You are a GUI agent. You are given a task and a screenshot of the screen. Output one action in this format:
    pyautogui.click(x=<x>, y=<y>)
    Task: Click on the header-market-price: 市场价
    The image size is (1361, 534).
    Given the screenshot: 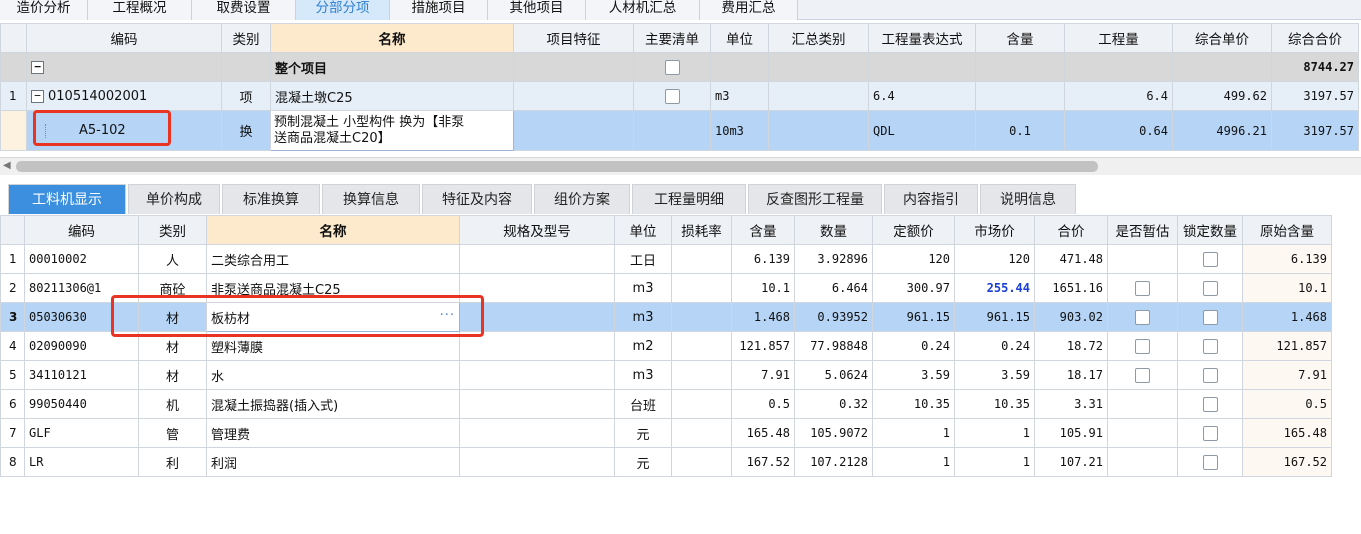 What is the action you would take?
    pyautogui.click(x=994, y=230)
    